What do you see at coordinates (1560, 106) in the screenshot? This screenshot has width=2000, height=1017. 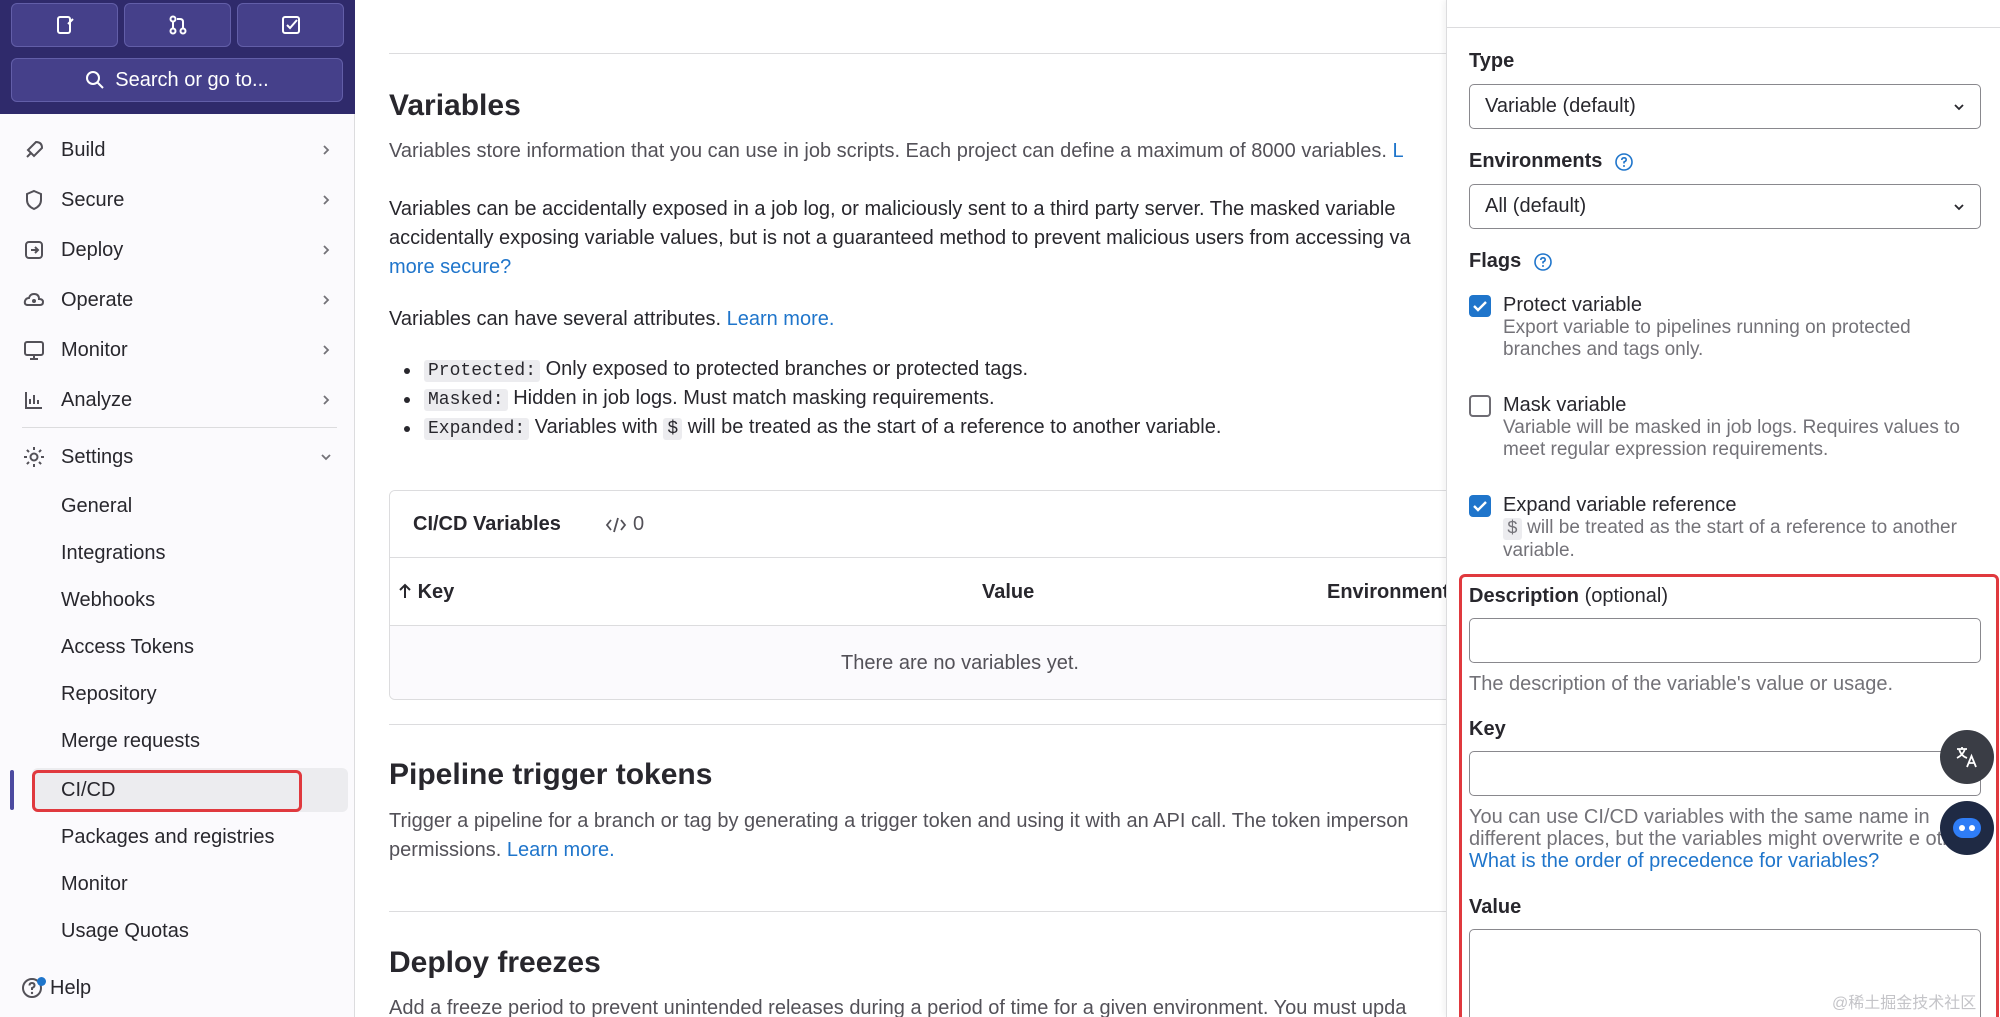 I see `type-select-value: Variable (default)` at bounding box center [1560, 106].